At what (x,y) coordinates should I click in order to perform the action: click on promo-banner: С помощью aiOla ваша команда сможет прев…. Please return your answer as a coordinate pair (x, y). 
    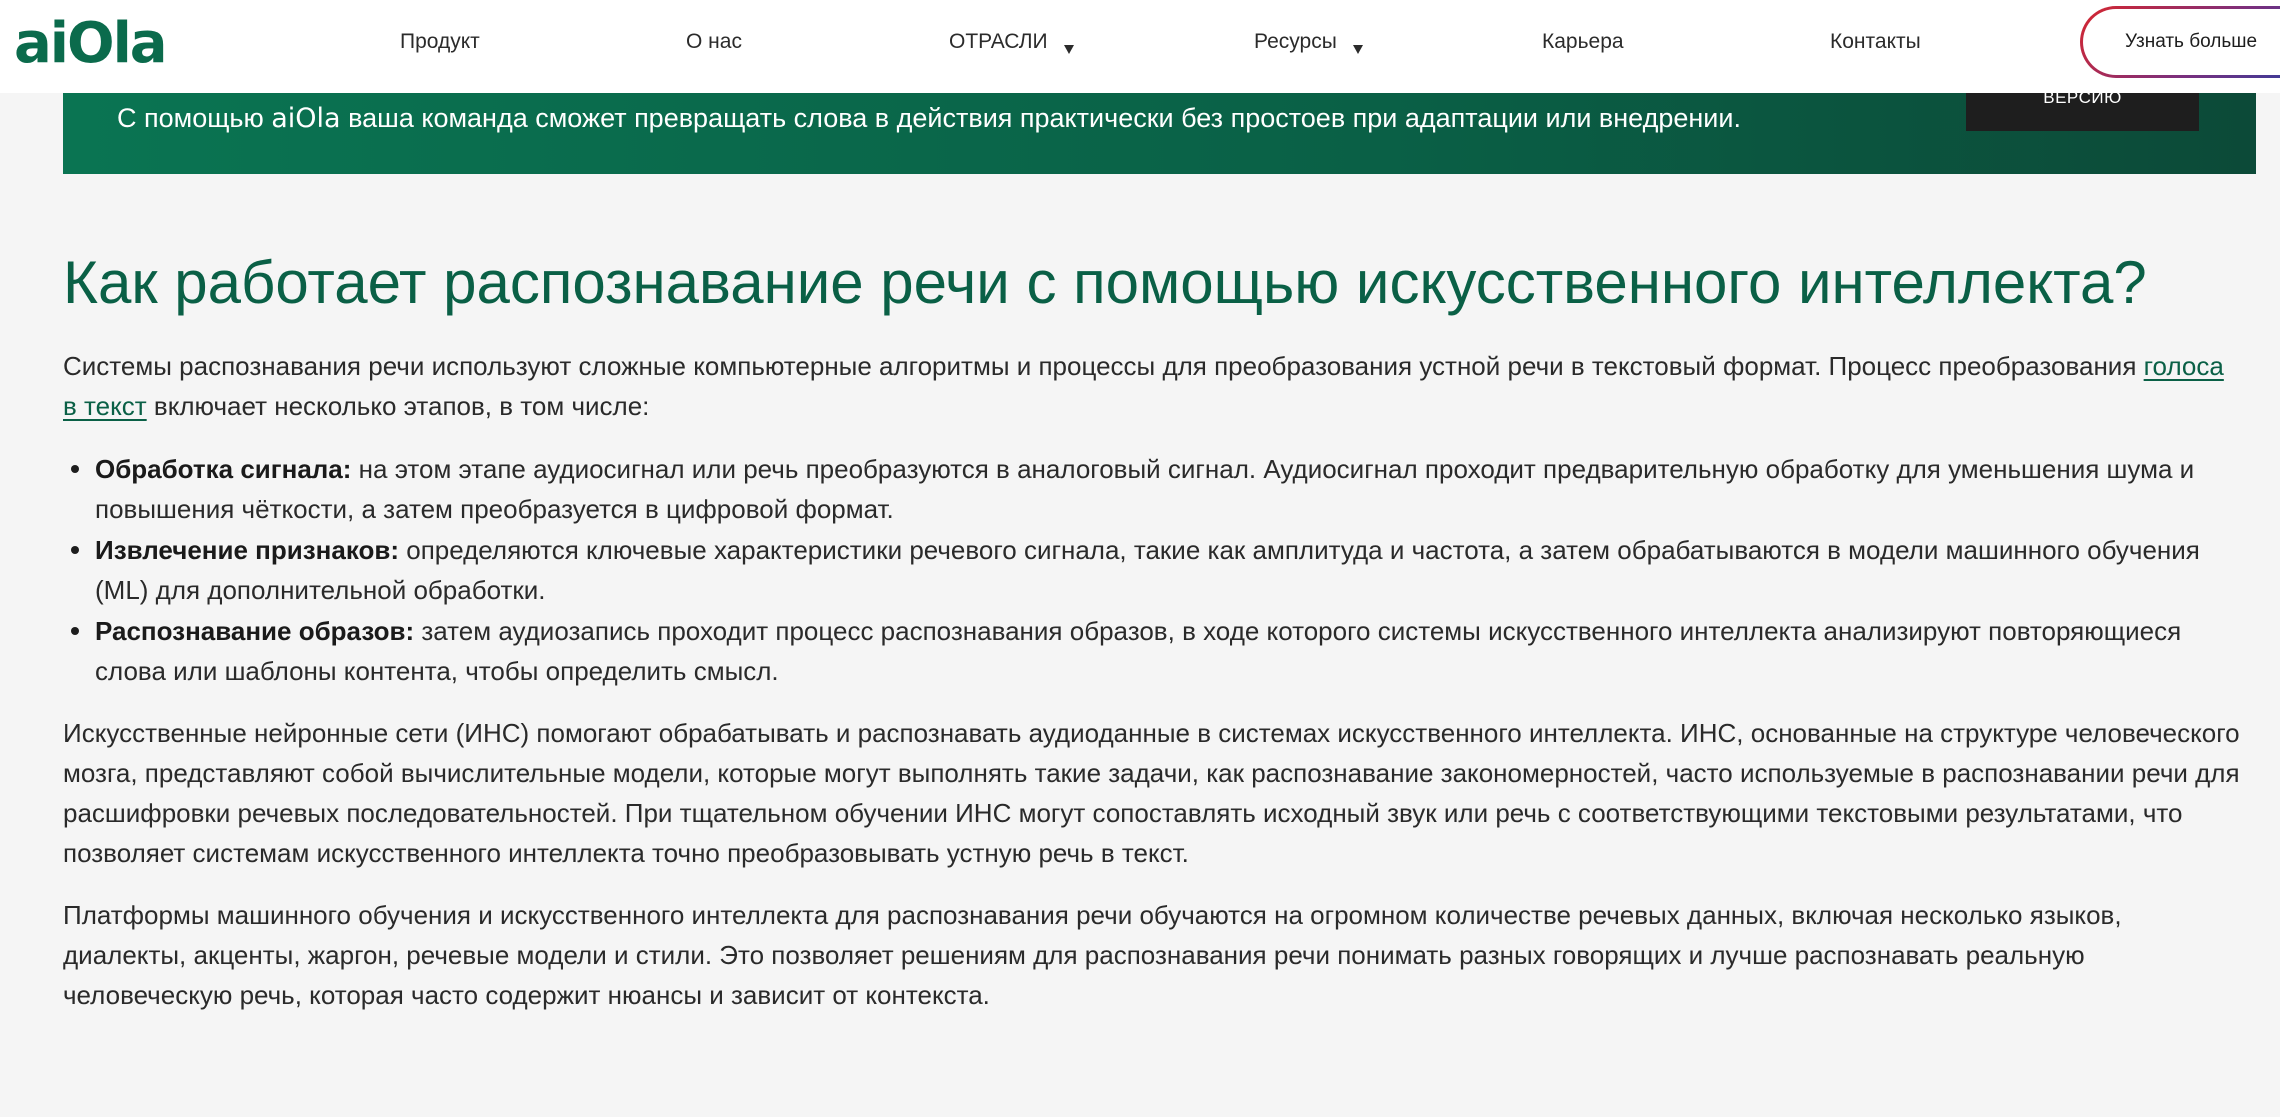
    Looking at the image, I should click on (1159, 133).